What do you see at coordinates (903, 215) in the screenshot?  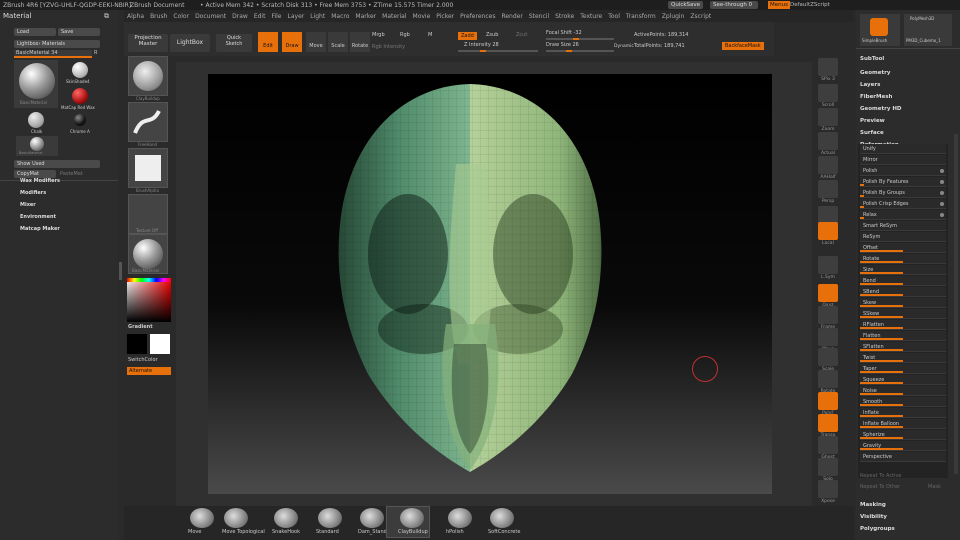 I see `deform-relax: Relax` at bounding box center [903, 215].